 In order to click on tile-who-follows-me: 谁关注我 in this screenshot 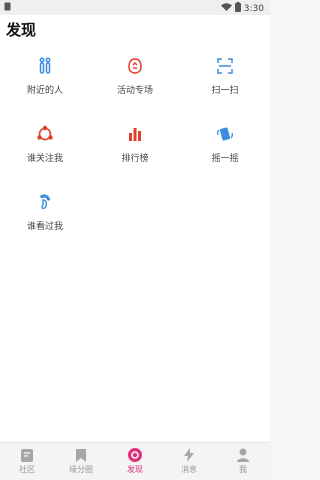, I will do `click(45, 144)`.